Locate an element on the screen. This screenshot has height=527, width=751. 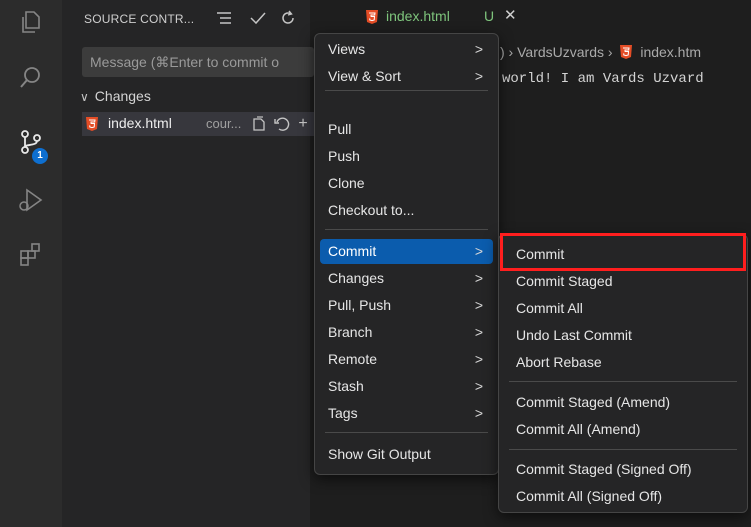
tab-label: index.html is located at coordinates (418, 16).